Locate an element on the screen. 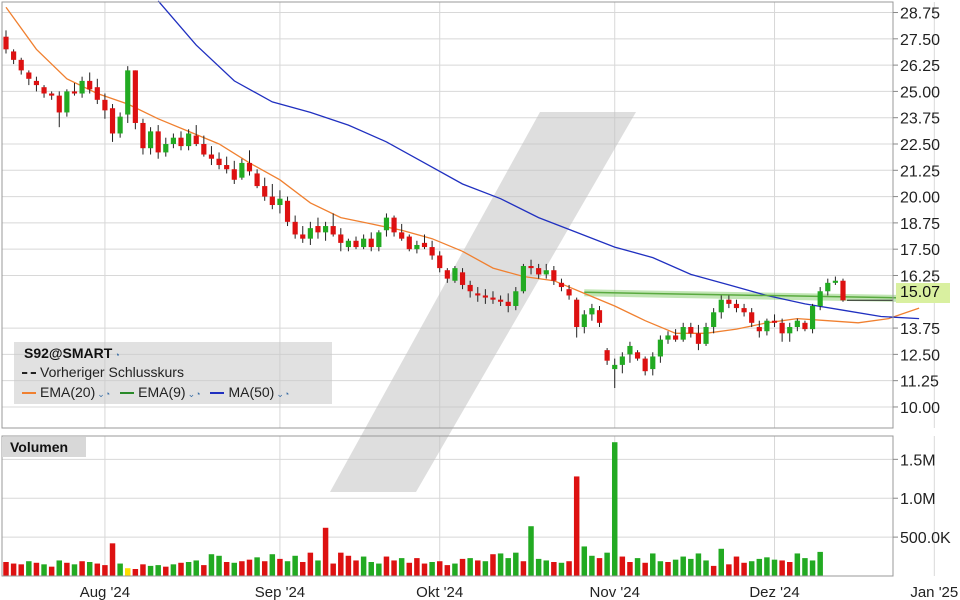  price-tick-label: 22.50 is located at coordinates (920, 145).